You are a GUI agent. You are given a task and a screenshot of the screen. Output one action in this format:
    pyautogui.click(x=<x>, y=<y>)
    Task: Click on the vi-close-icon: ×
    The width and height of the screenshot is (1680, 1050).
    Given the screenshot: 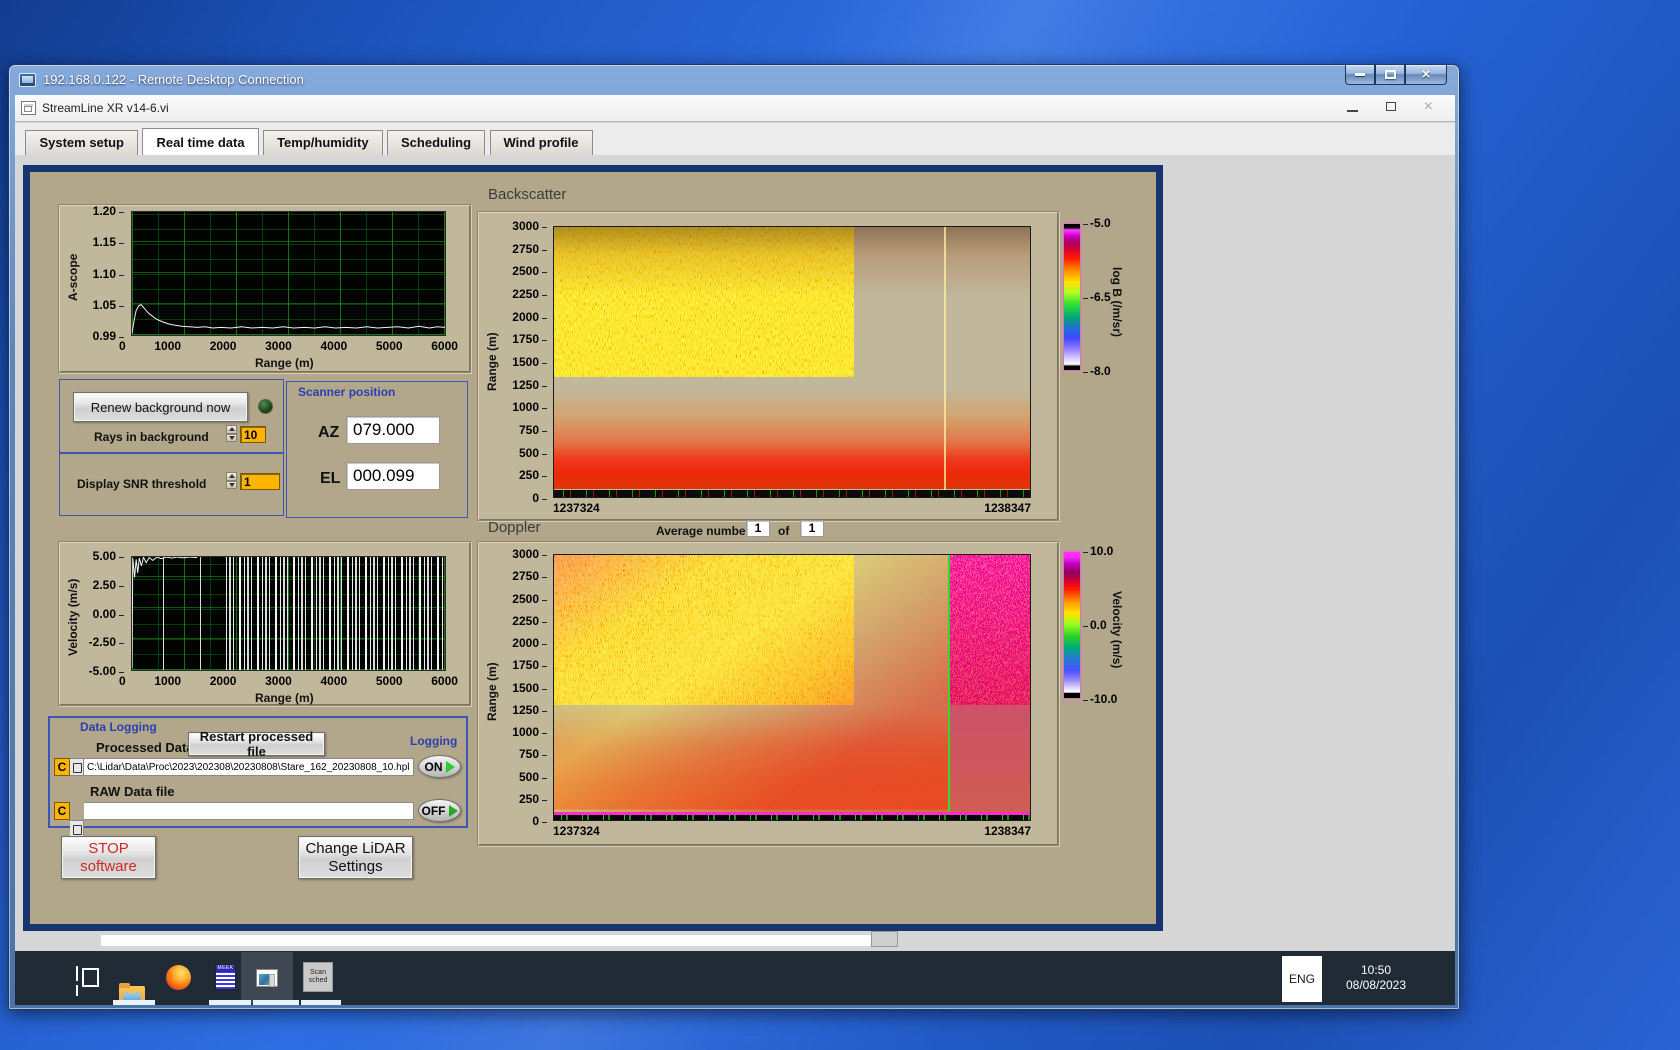 What is the action you would take?
    pyautogui.click(x=1428, y=106)
    